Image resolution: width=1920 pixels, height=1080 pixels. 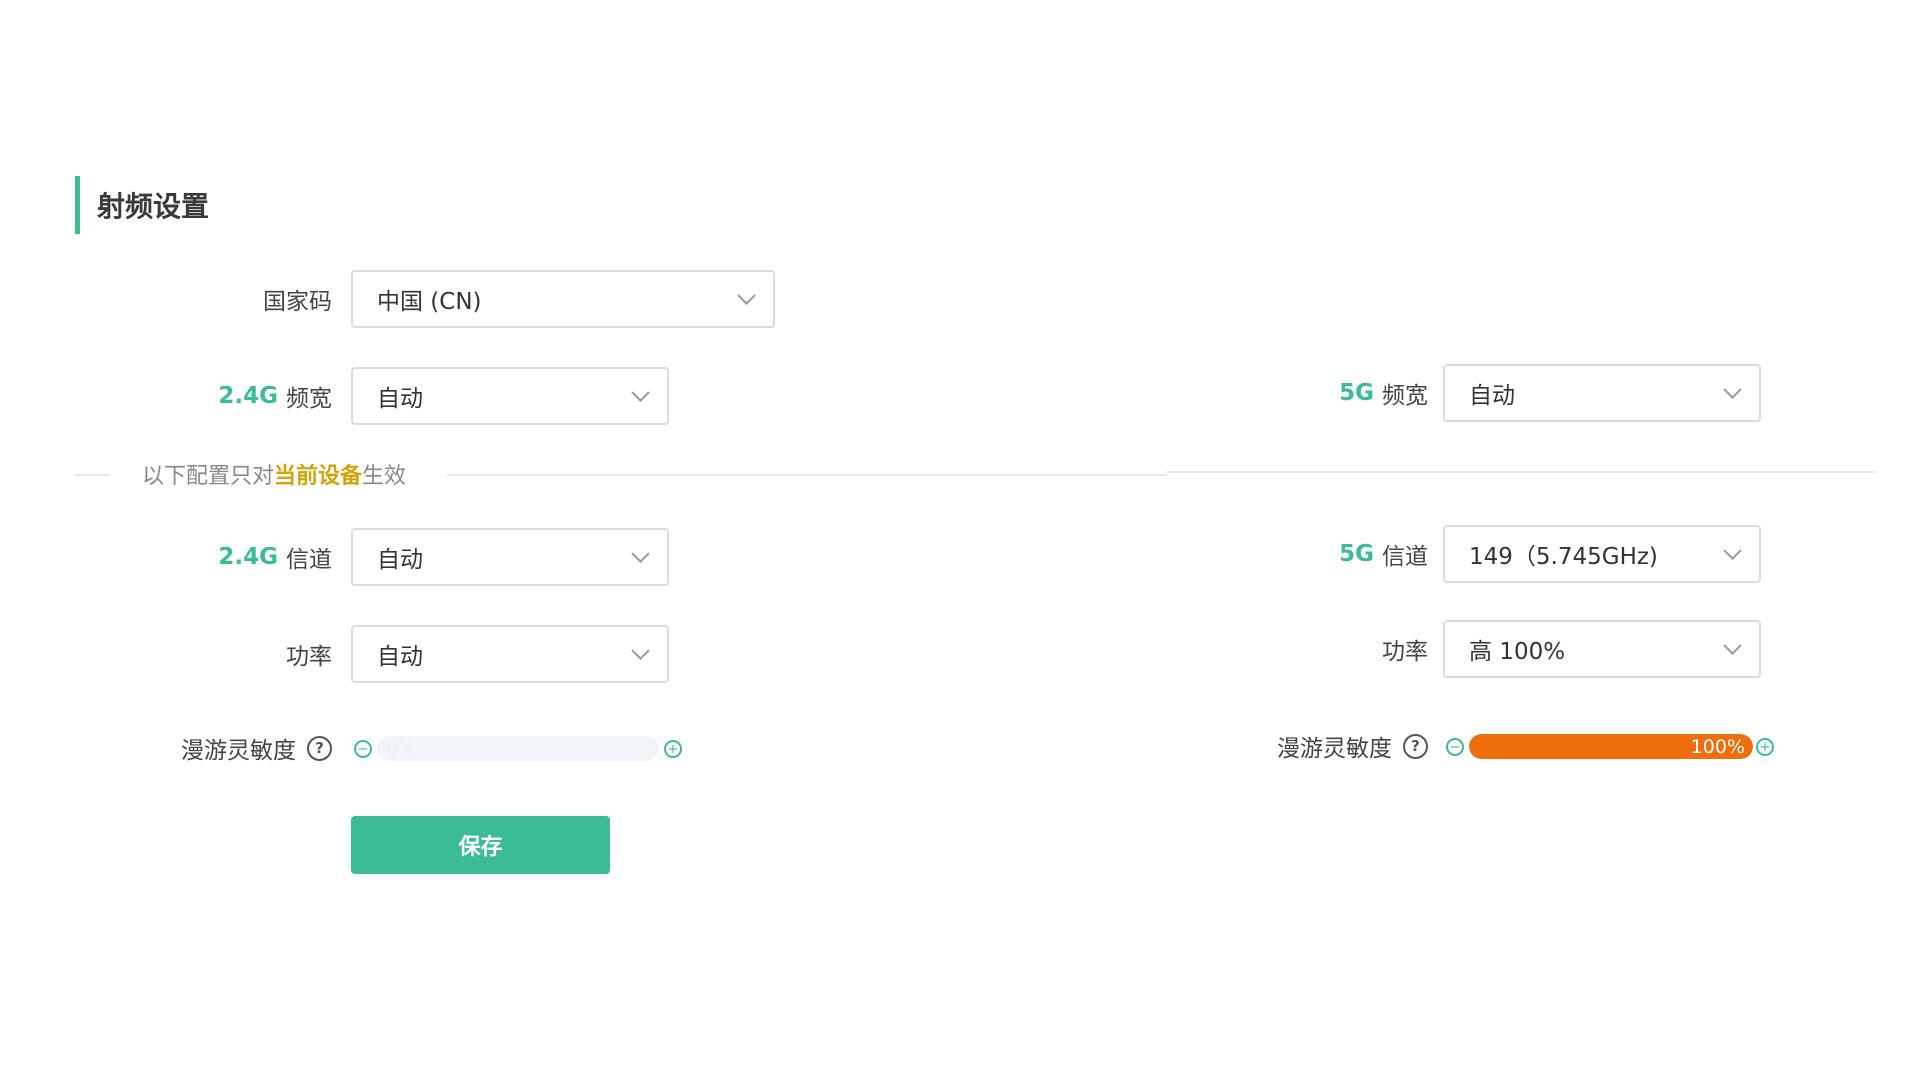 I want to click on section-title: 射频设置, so click(x=142, y=205).